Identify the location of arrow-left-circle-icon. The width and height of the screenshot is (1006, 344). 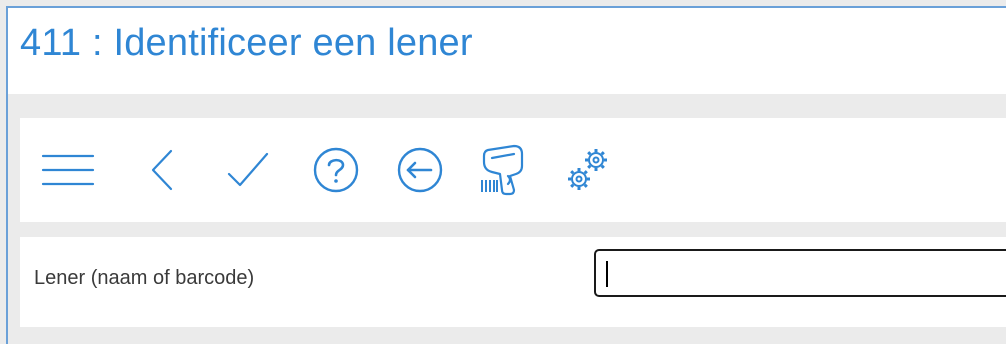
(420, 170).